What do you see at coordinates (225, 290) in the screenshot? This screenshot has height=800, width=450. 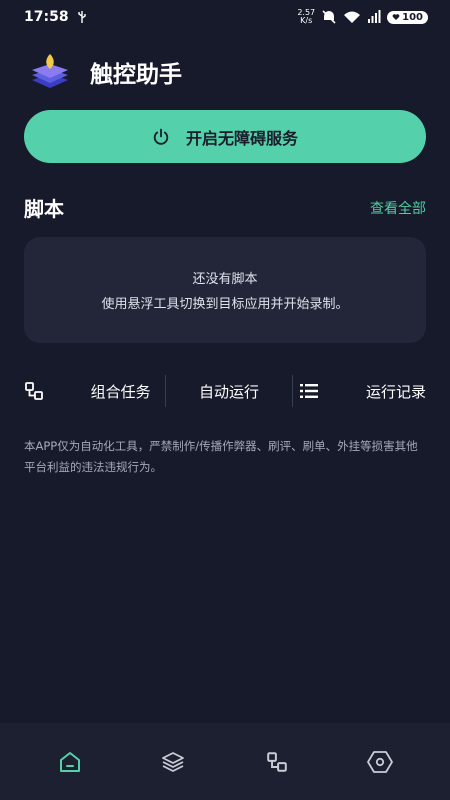 I see `empty-scripts-card: 还没有脚本 使用悬浮工具切换到目标应用并开始录制。` at bounding box center [225, 290].